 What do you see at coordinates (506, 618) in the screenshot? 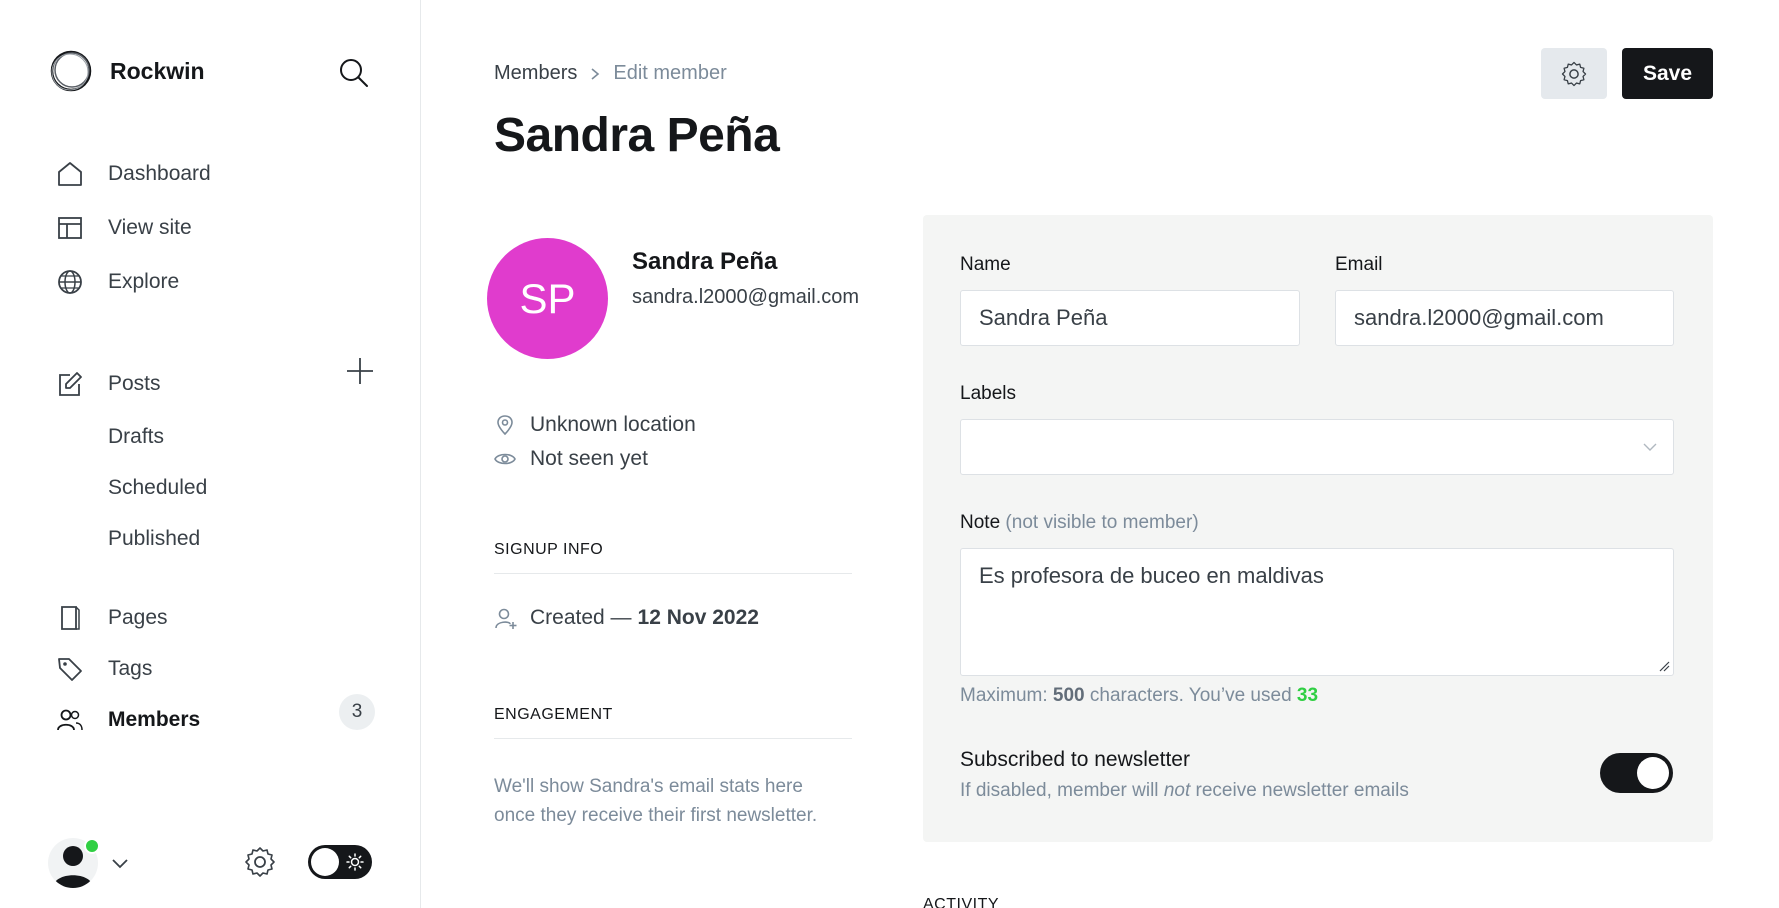
I see `user-add-icon` at bounding box center [506, 618].